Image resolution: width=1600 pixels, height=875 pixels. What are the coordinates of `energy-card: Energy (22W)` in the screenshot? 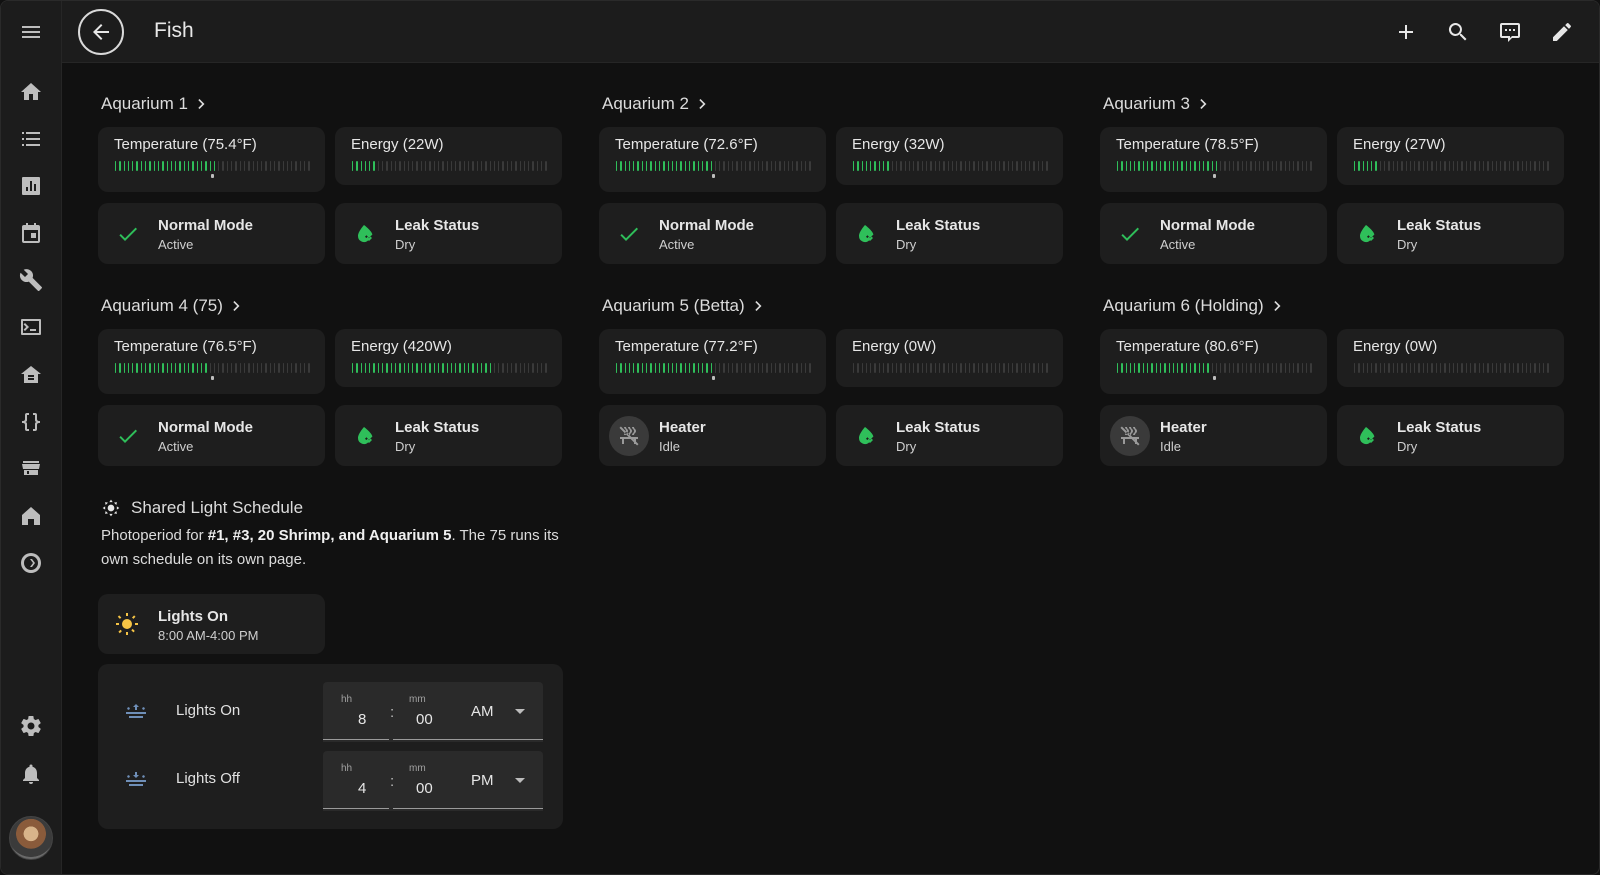 It's located at (448, 156).